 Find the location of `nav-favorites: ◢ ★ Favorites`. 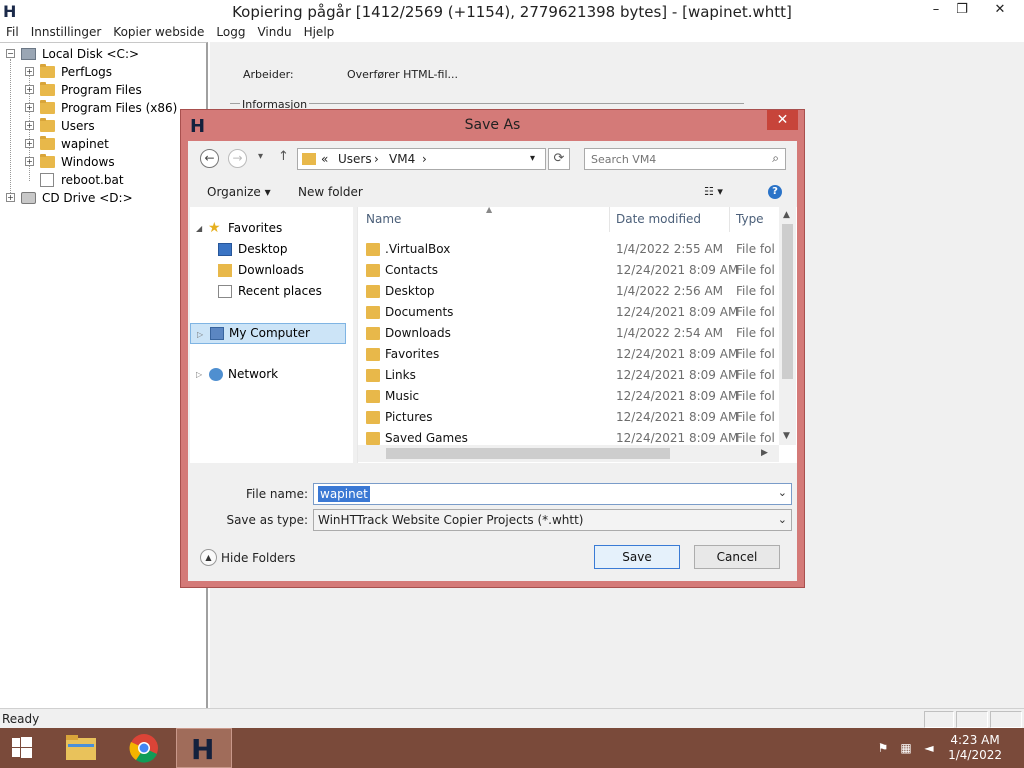

nav-favorites: ◢ ★ Favorites is located at coordinates (271, 228).